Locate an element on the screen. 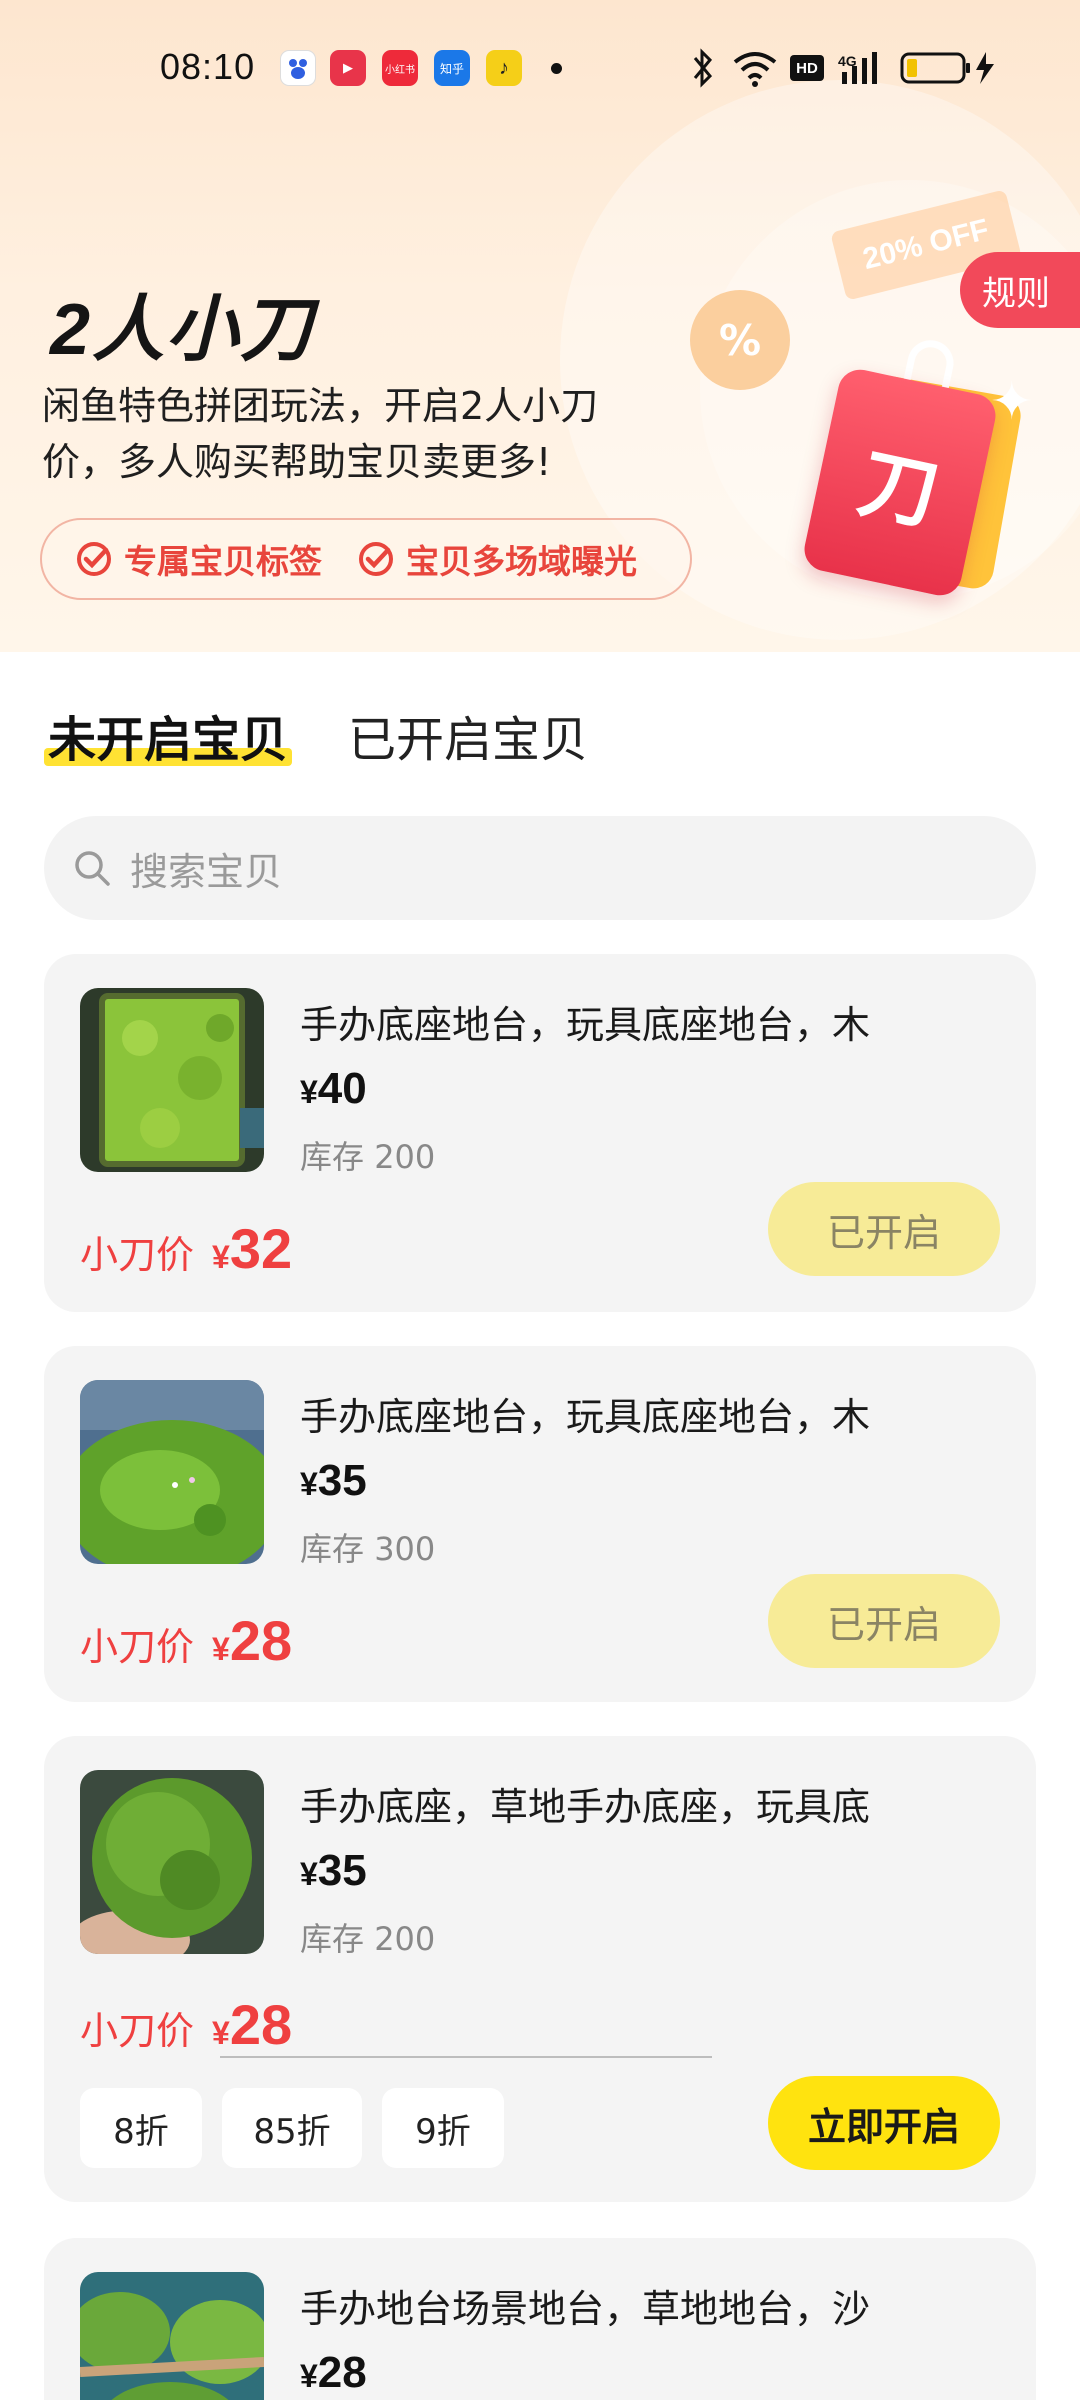 This screenshot has height=2400, width=1080. product-price: ¥28 is located at coordinates (333, 2373).